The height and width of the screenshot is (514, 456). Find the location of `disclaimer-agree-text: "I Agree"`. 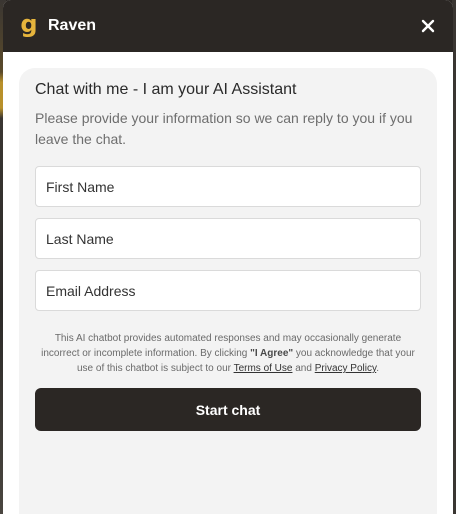

disclaimer-agree-text: "I Agree" is located at coordinates (272, 353).